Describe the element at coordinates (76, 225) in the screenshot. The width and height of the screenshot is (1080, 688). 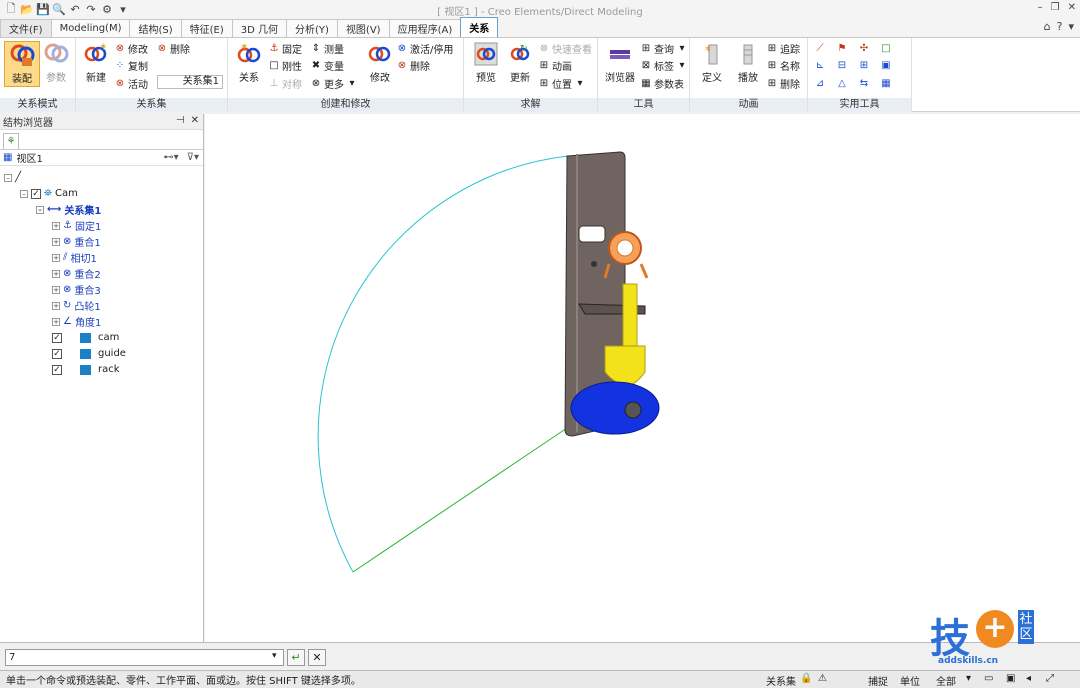
I see `tree-item-relation: + ⚓ 固定1` at that location.